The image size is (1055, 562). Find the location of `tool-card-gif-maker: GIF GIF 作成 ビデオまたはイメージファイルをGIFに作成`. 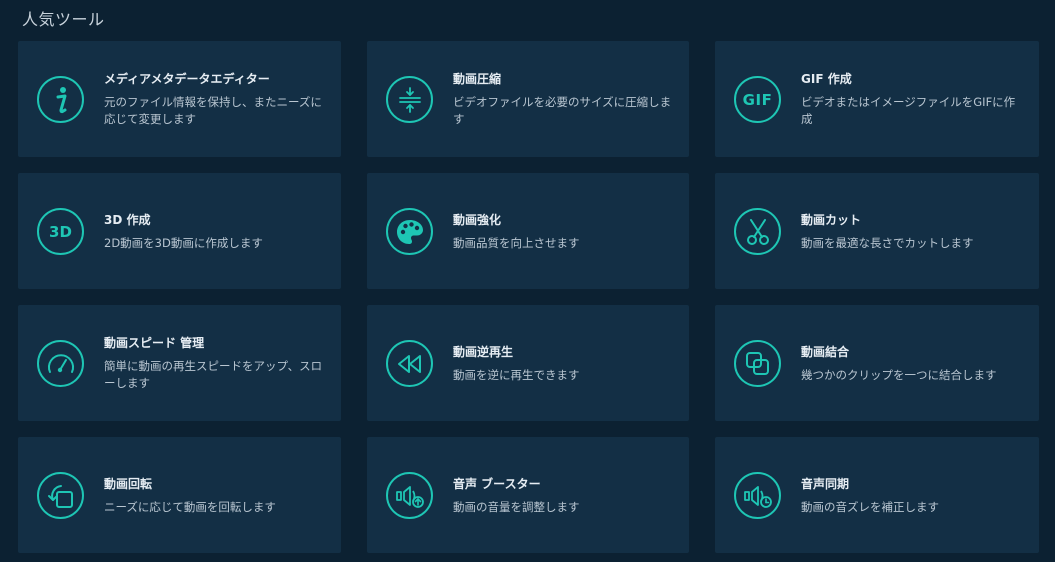

tool-card-gif-maker: GIF GIF 作成 ビデオまたはイメージファイルをGIFに作成 is located at coordinates (877, 99).